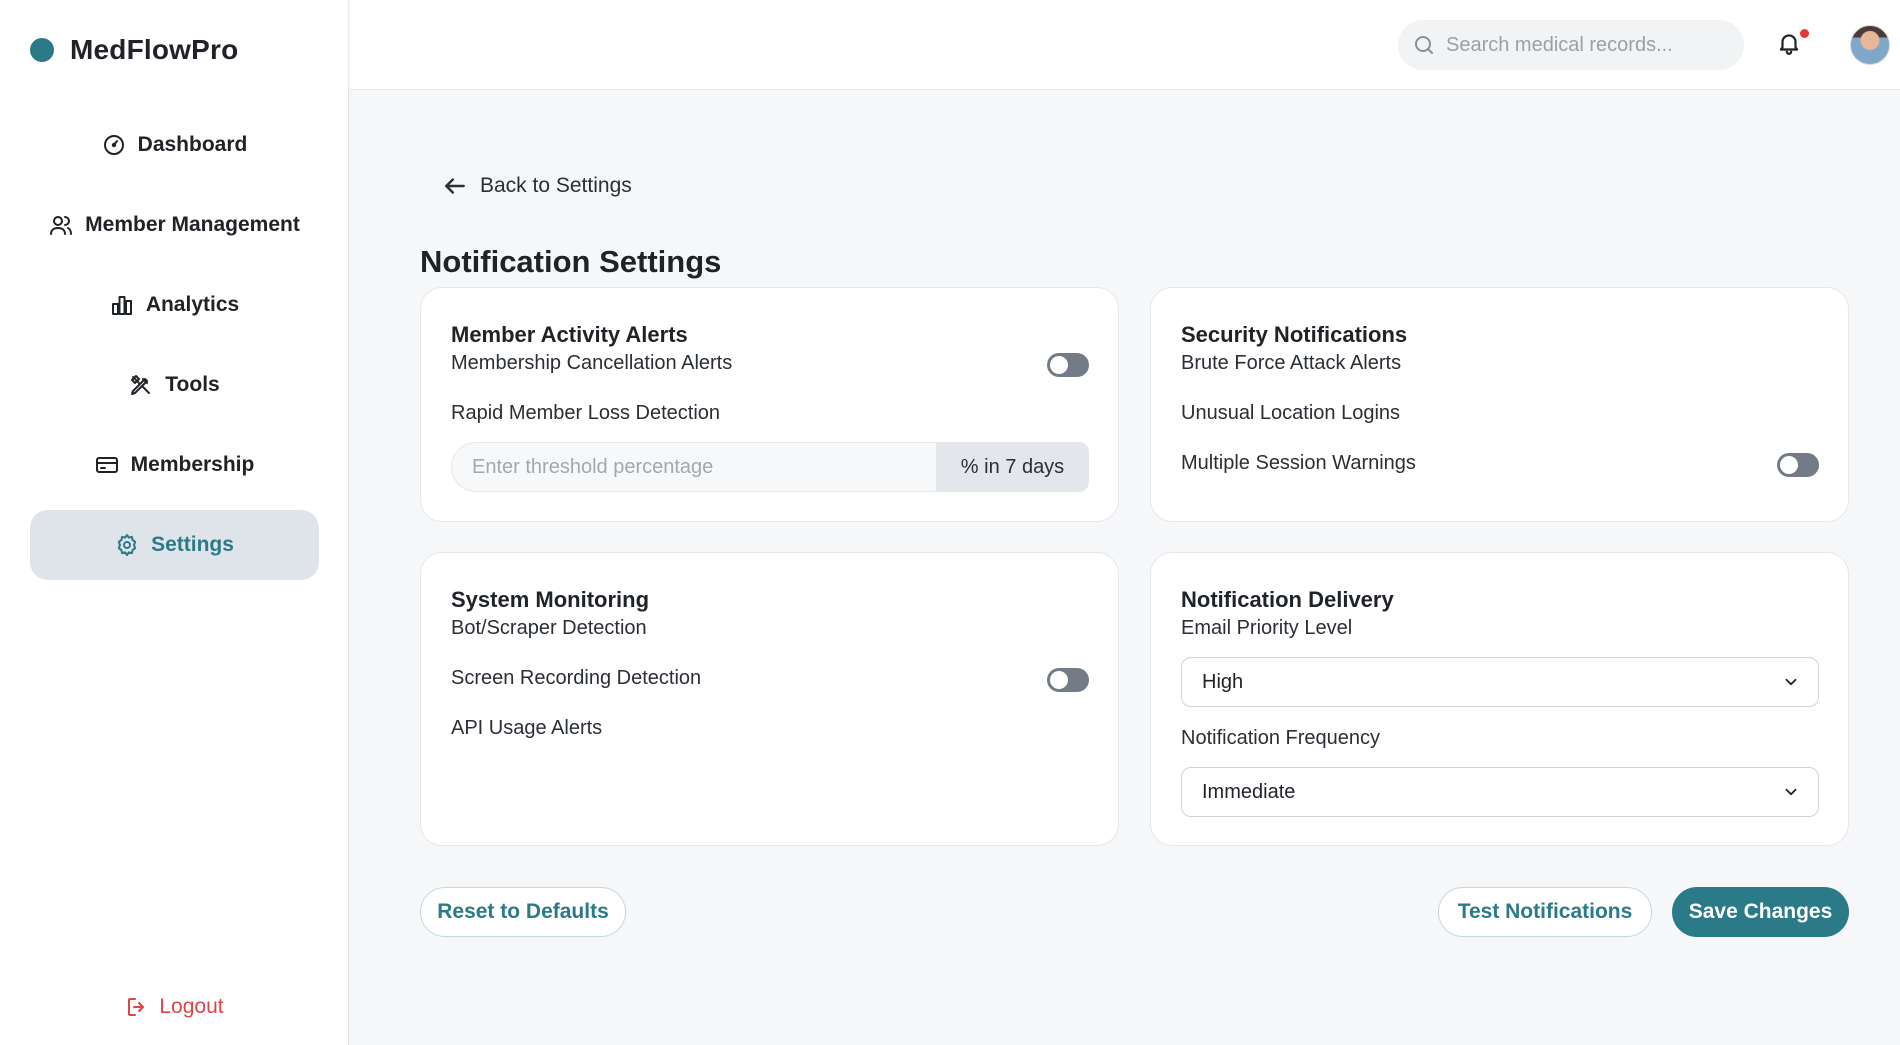 The width and height of the screenshot is (1900, 1045). I want to click on screen-recording-toggle, so click(1068, 680).